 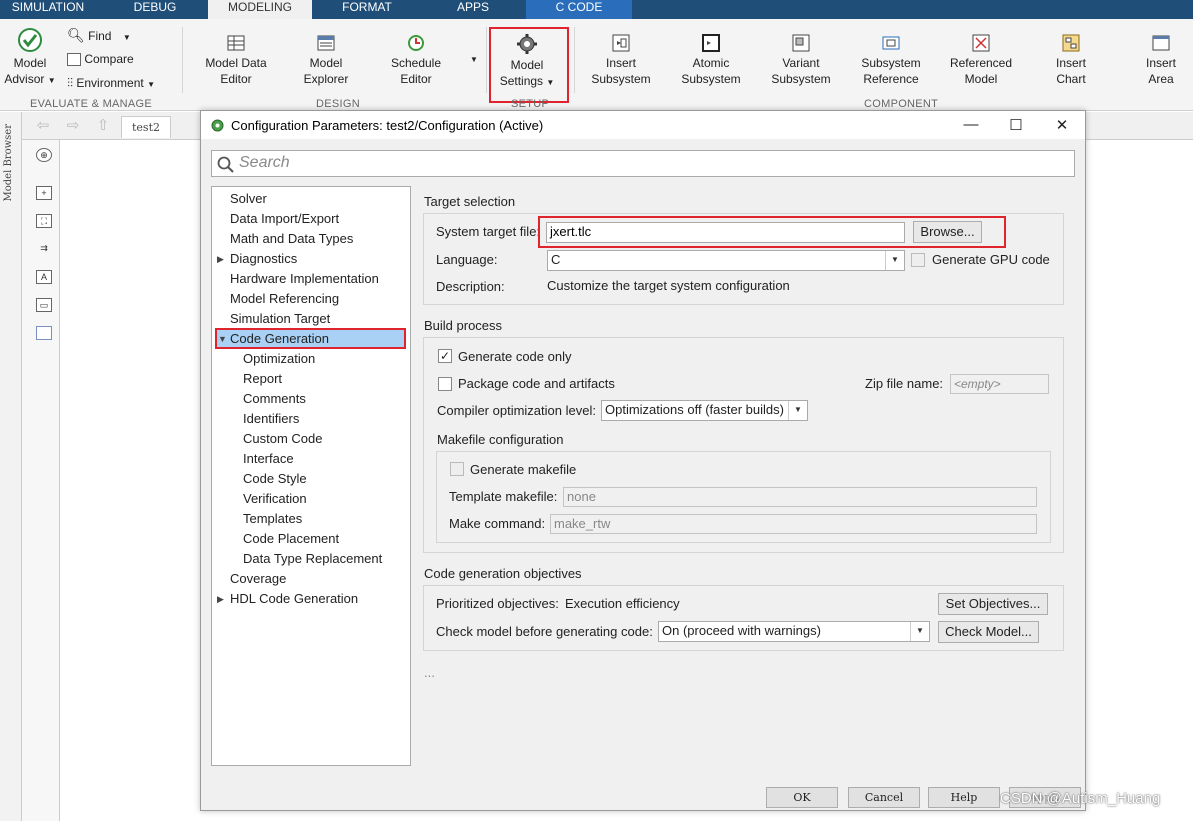 What do you see at coordinates (544, 631) in the screenshot?
I see `check-model-label: Check model before generating code:` at bounding box center [544, 631].